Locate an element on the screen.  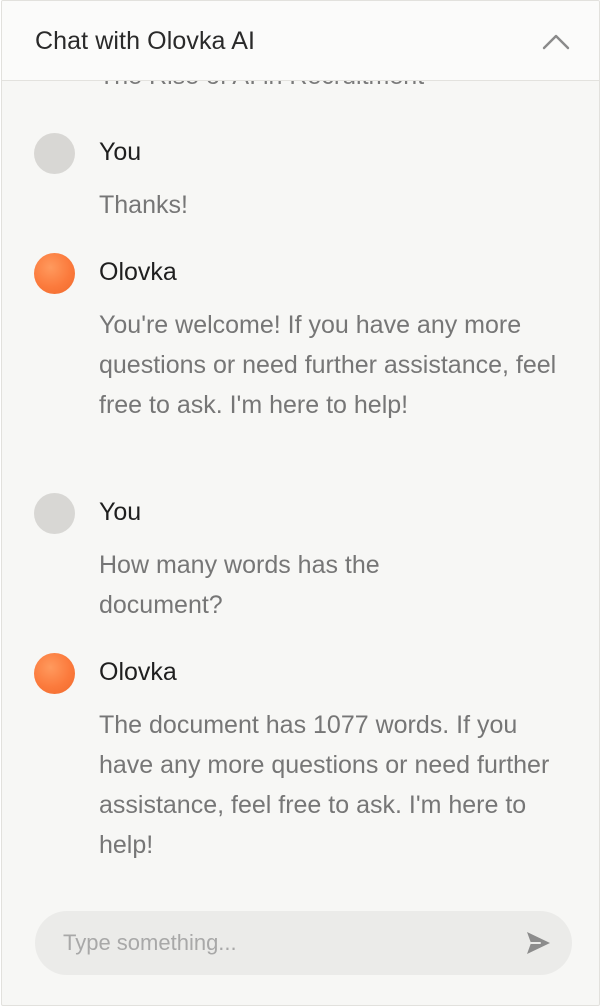
chevron-up-icon is located at coordinates (556, 42).